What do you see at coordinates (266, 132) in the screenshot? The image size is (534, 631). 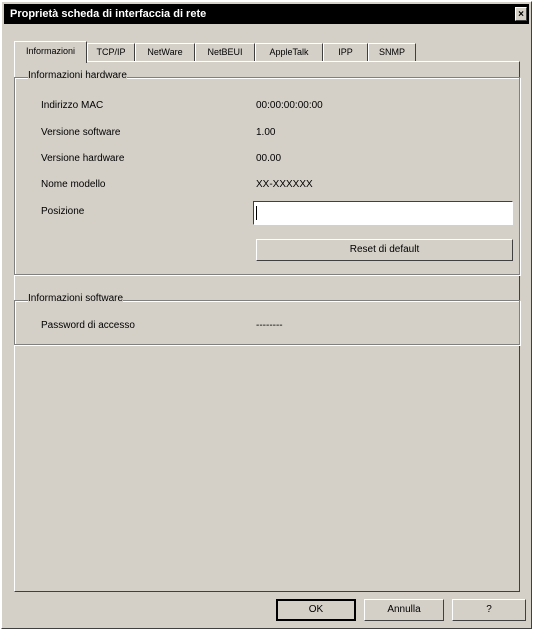 I see `software-version-value: 1.00` at bounding box center [266, 132].